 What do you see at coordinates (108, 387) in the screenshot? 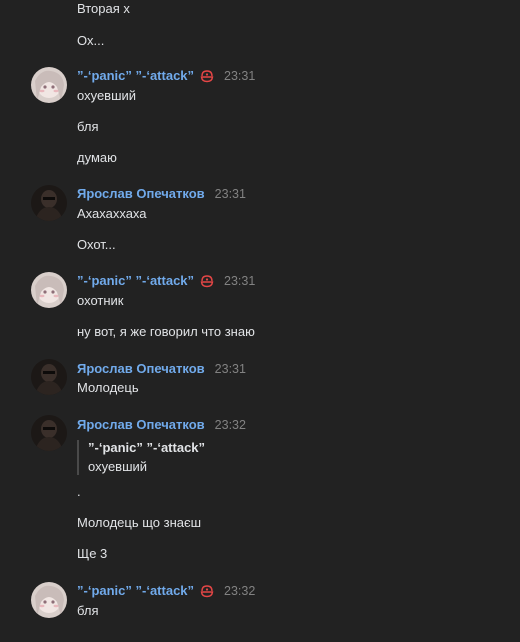
I see `message-text: Молодець` at bounding box center [108, 387].